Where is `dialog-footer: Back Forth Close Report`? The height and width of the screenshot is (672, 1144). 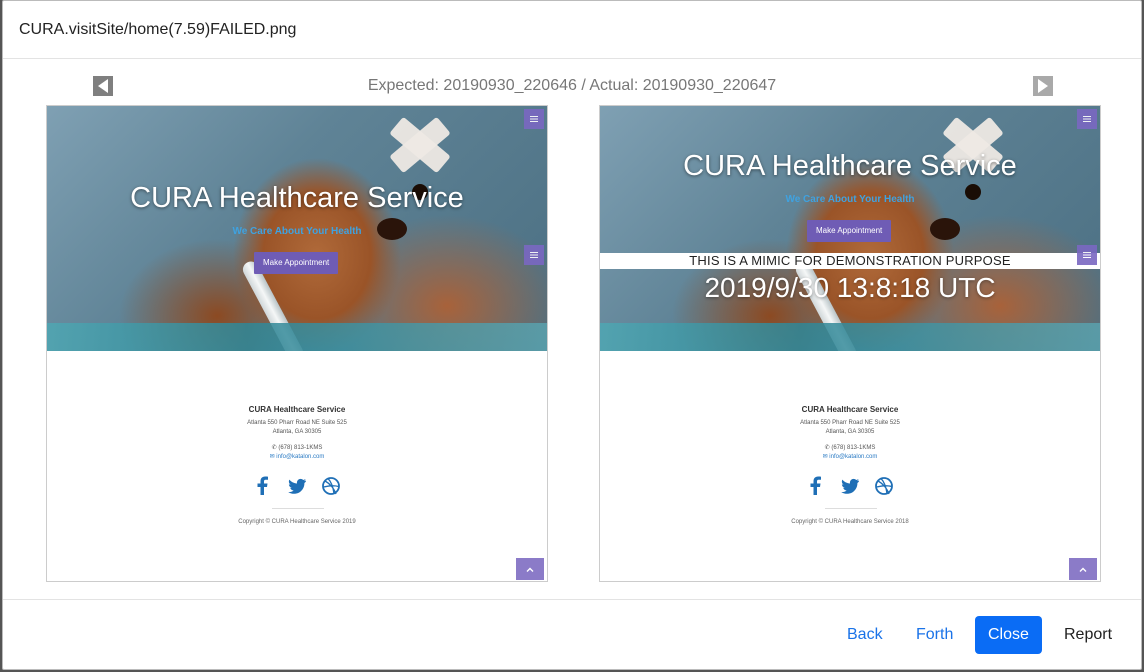 dialog-footer: Back Forth Close Report is located at coordinates (572, 635).